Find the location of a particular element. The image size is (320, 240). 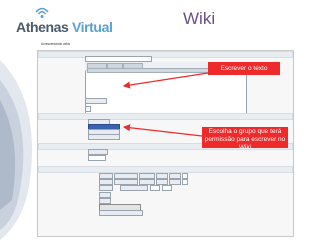

logo-wifi-icon is located at coordinates (42, 12).